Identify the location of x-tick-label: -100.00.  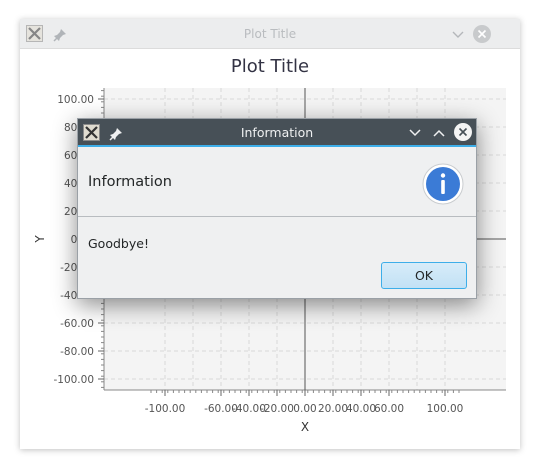
(165, 409).